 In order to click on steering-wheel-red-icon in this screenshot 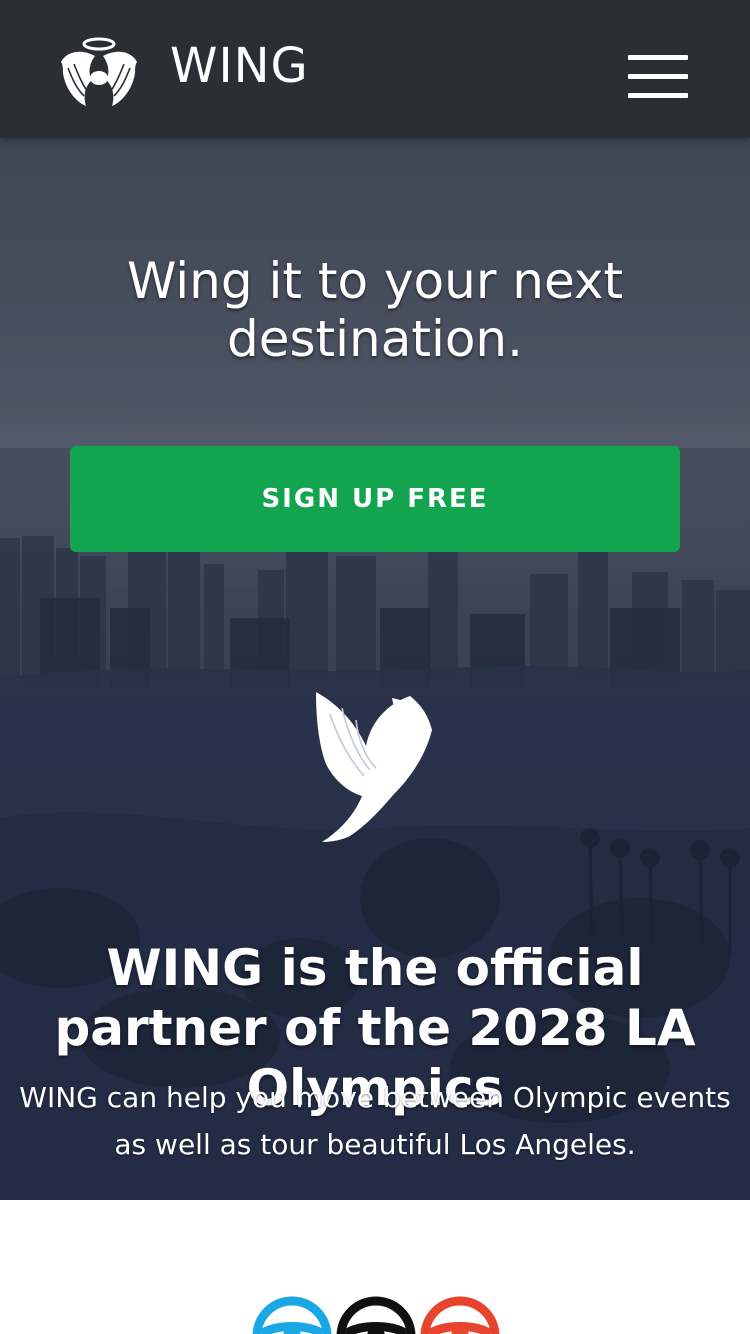, I will do `click(460, 1315)`.